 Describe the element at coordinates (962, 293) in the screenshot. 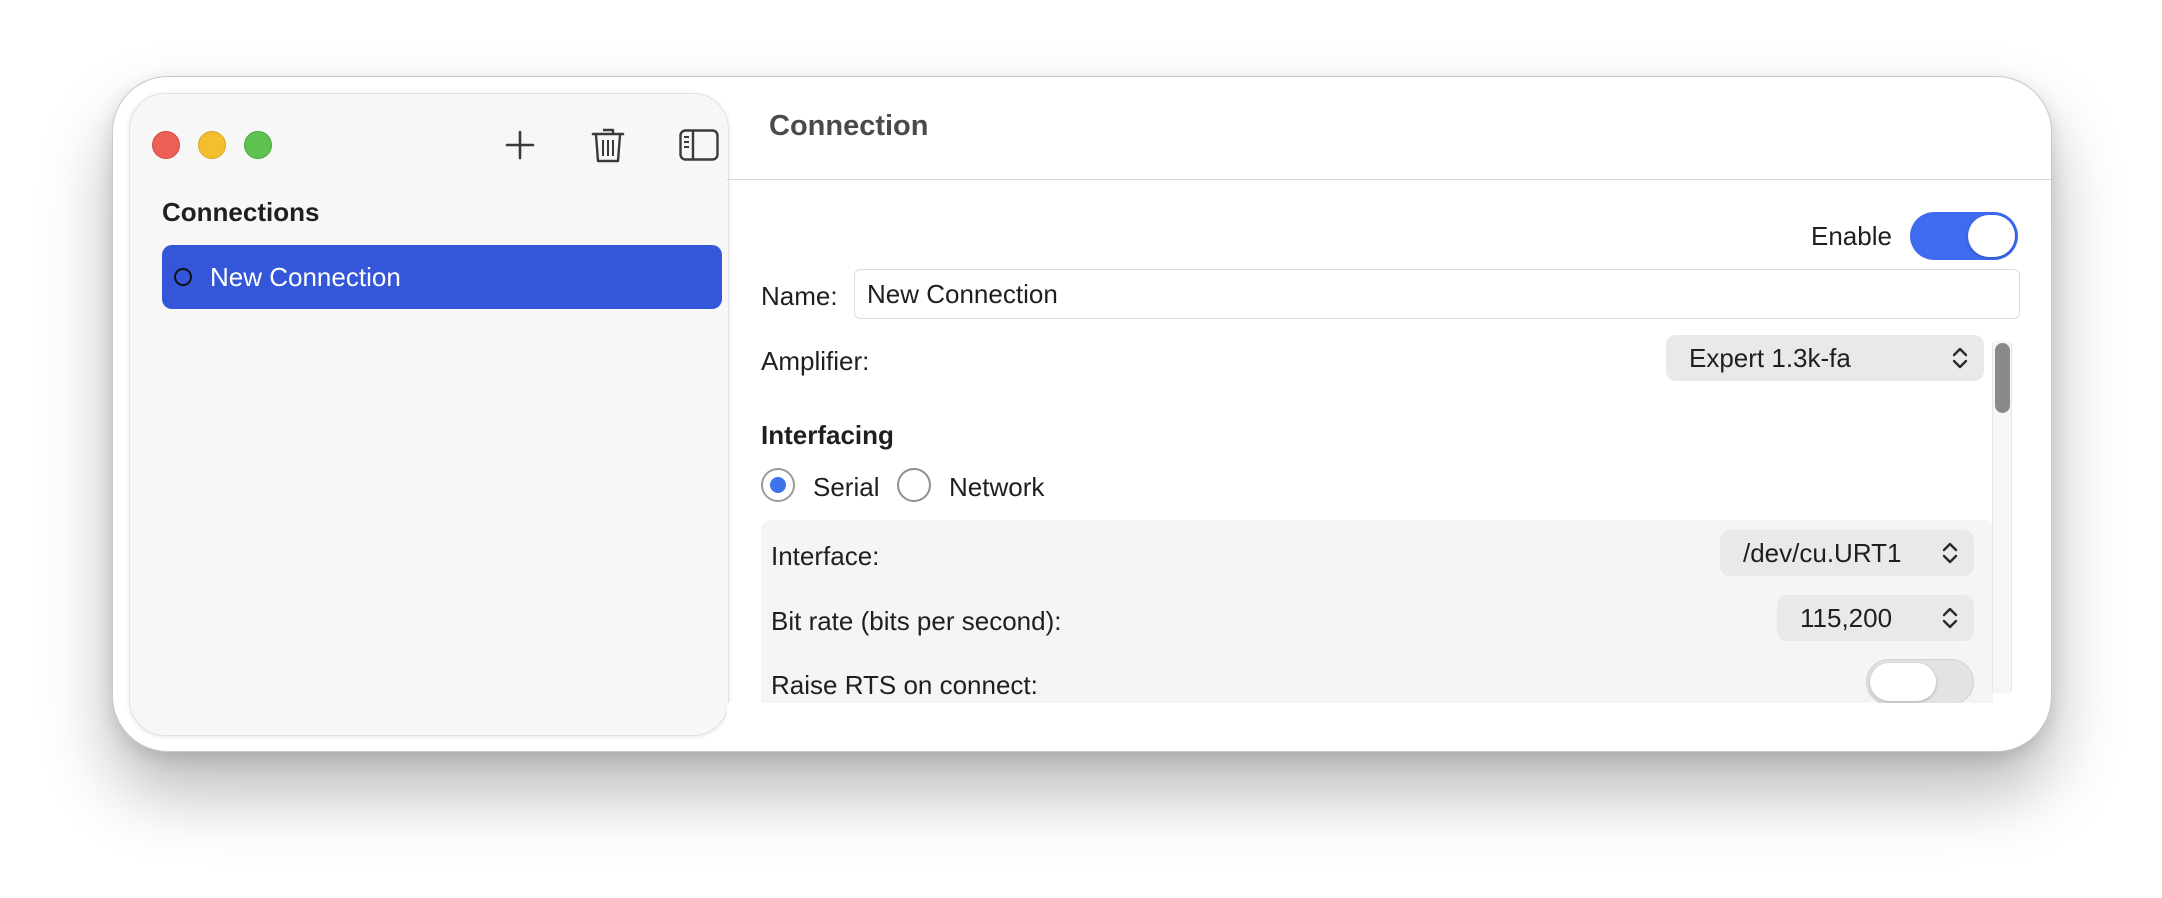

I see `name-field-value: New Connection` at that location.